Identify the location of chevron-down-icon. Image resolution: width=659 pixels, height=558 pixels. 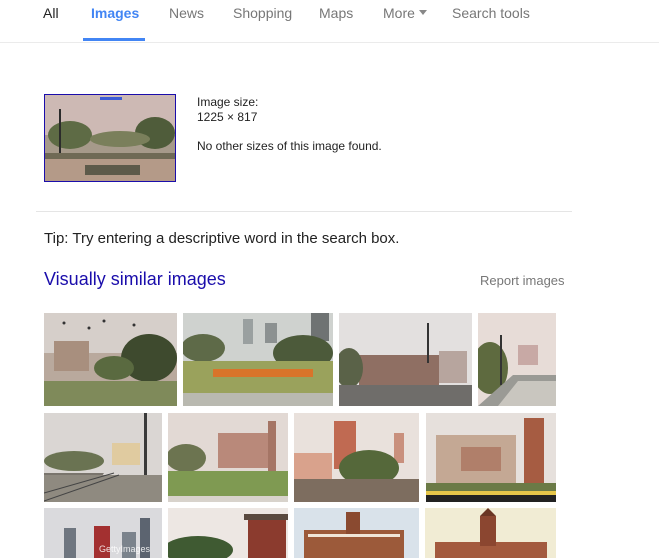
(422, 12).